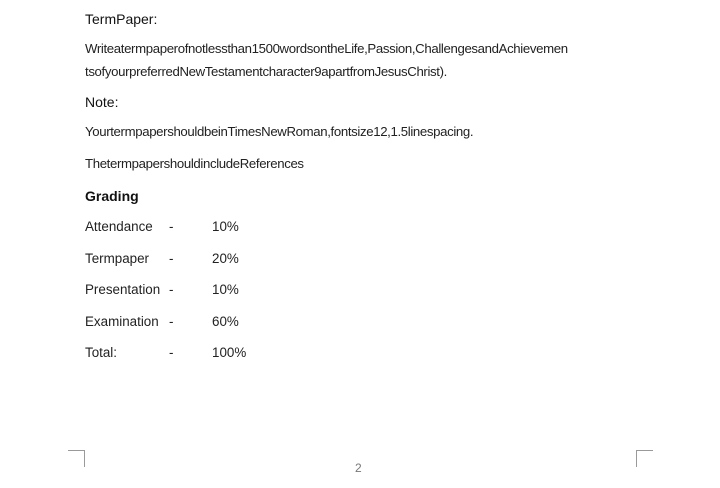 This screenshot has width=720, height=488. I want to click on grading-label: Termpaper, so click(117, 258).